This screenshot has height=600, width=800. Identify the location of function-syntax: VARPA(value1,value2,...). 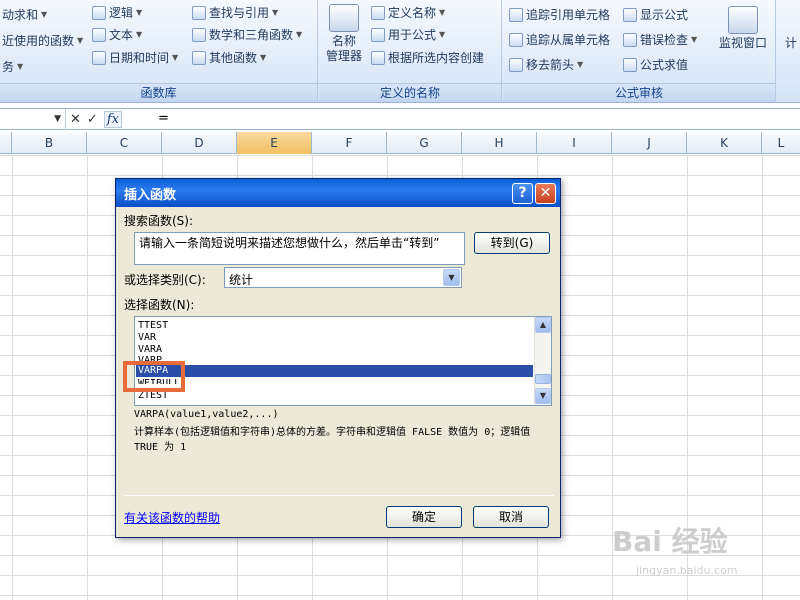
(206, 414).